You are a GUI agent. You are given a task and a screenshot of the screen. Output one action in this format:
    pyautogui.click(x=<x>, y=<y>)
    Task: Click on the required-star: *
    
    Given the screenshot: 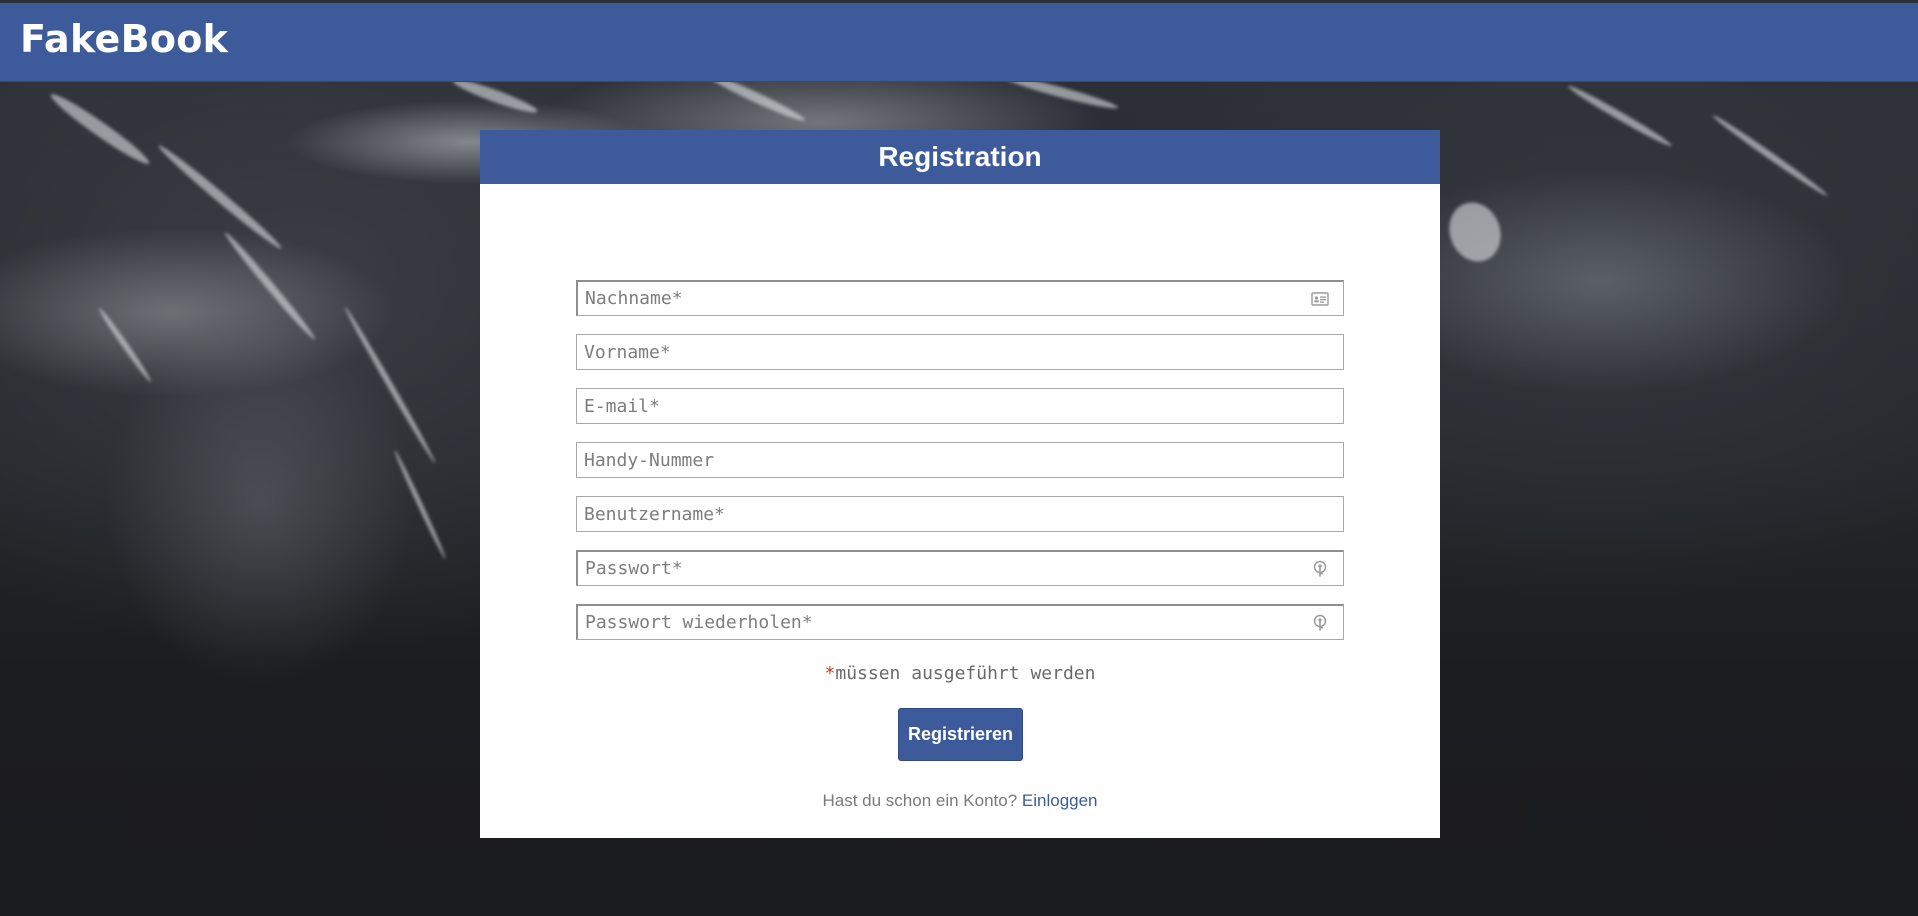 What is the action you would take?
    pyautogui.click(x=830, y=673)
    